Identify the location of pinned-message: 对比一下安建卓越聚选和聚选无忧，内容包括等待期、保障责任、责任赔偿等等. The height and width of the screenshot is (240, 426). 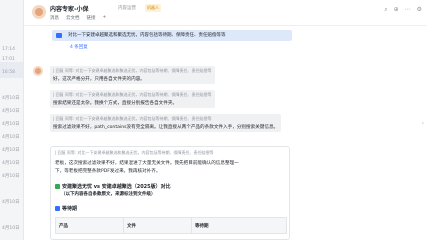
(172, 35).